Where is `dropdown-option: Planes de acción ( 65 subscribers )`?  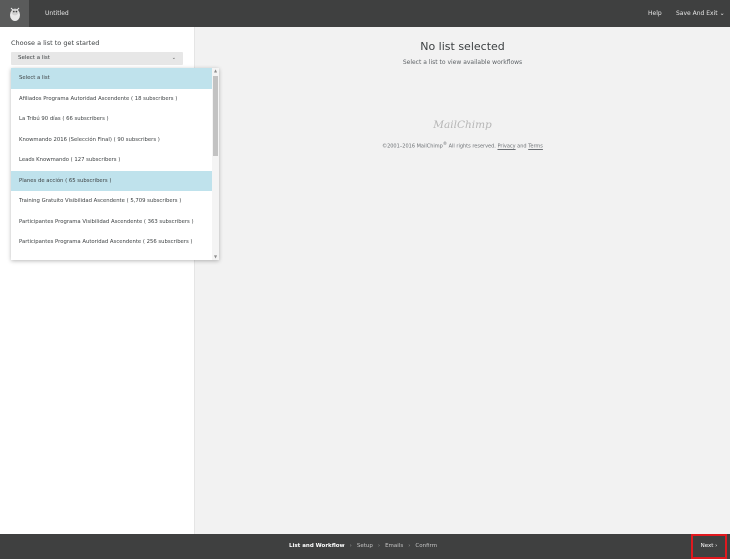 dropdown-option: Planes de acción ( 65 subscribers ) is located at coordinates (111, 180).